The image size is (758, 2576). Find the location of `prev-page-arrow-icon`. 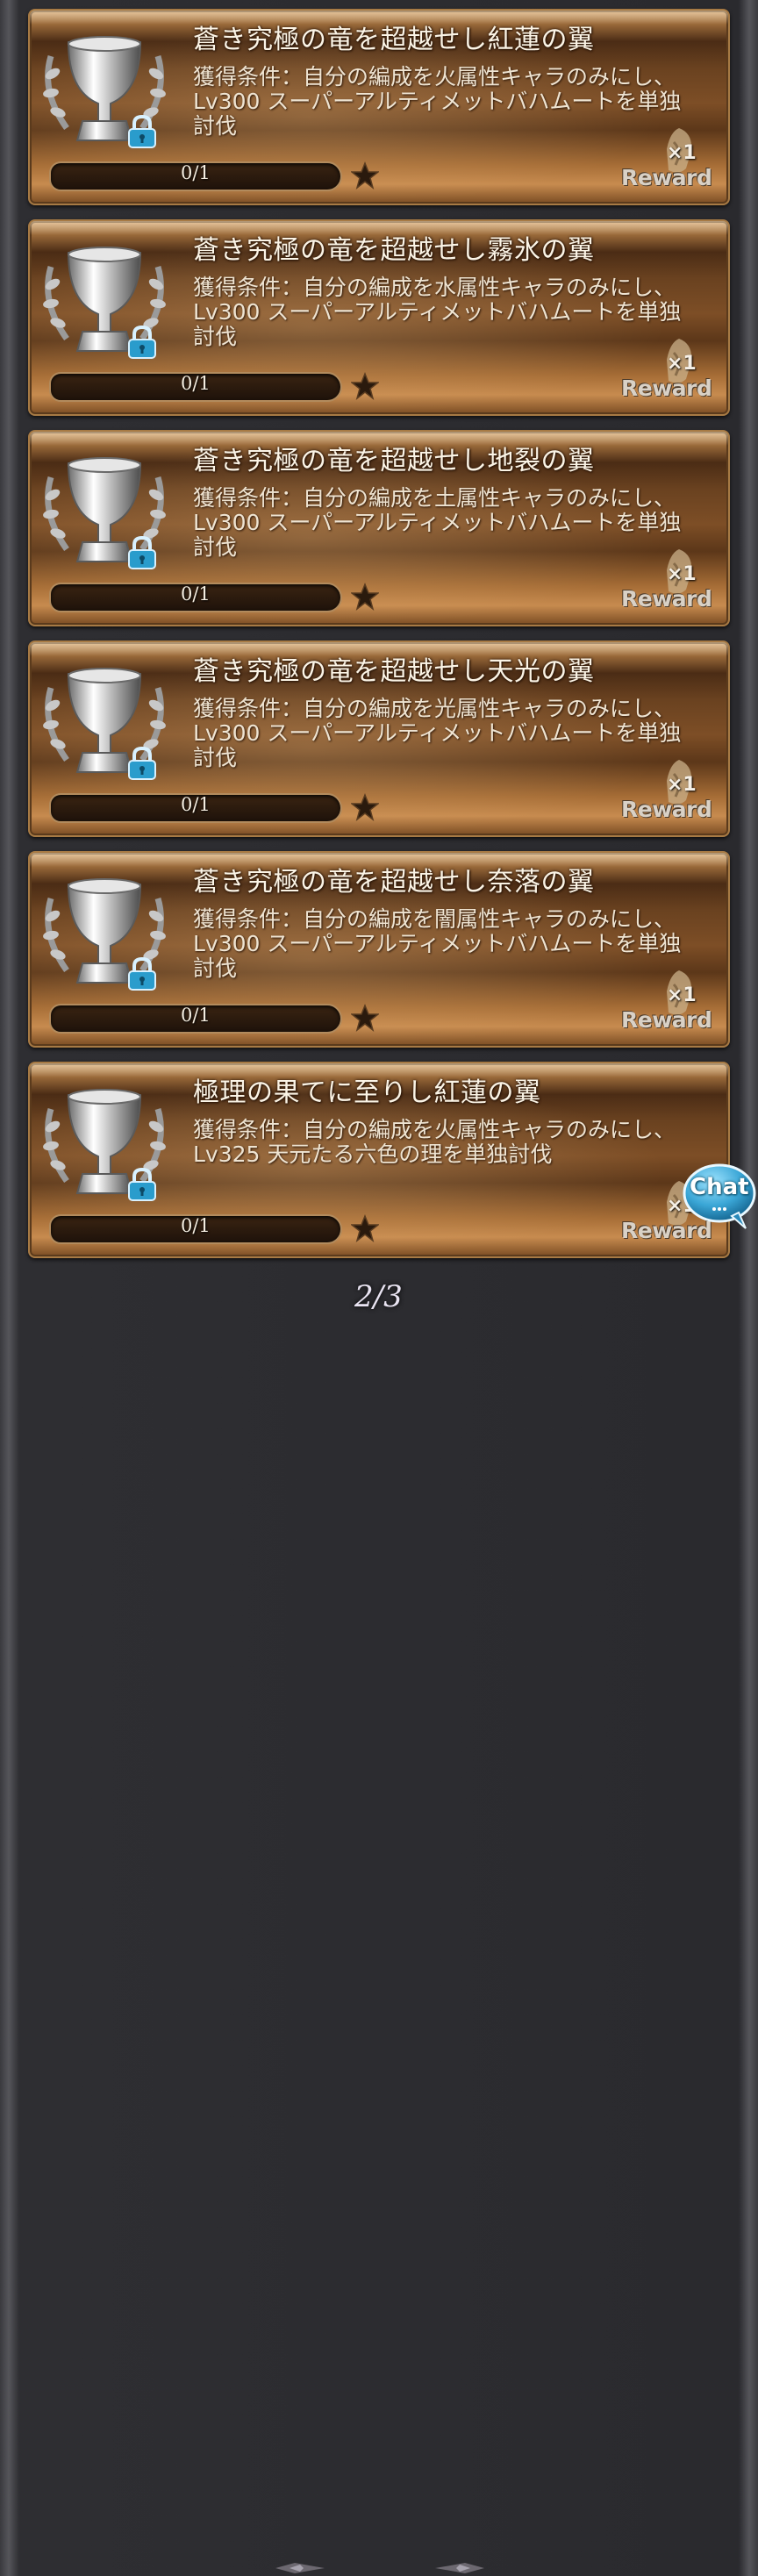

prev-page-arrow-icon is located at coordinates (300, 2568).